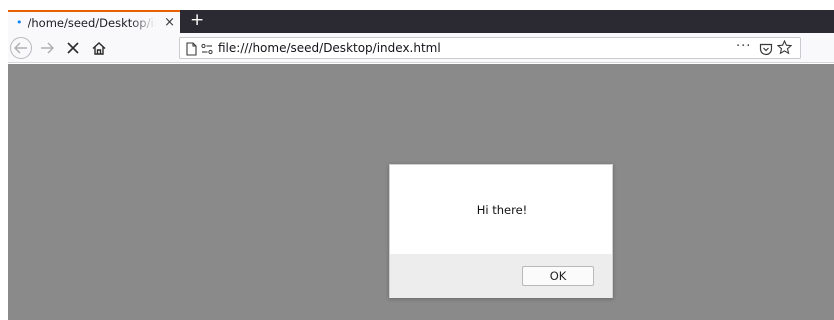  Describe the element at coordinates (502, 210) in the screenshot. I see `dialog-message: Hi there!` at that location.